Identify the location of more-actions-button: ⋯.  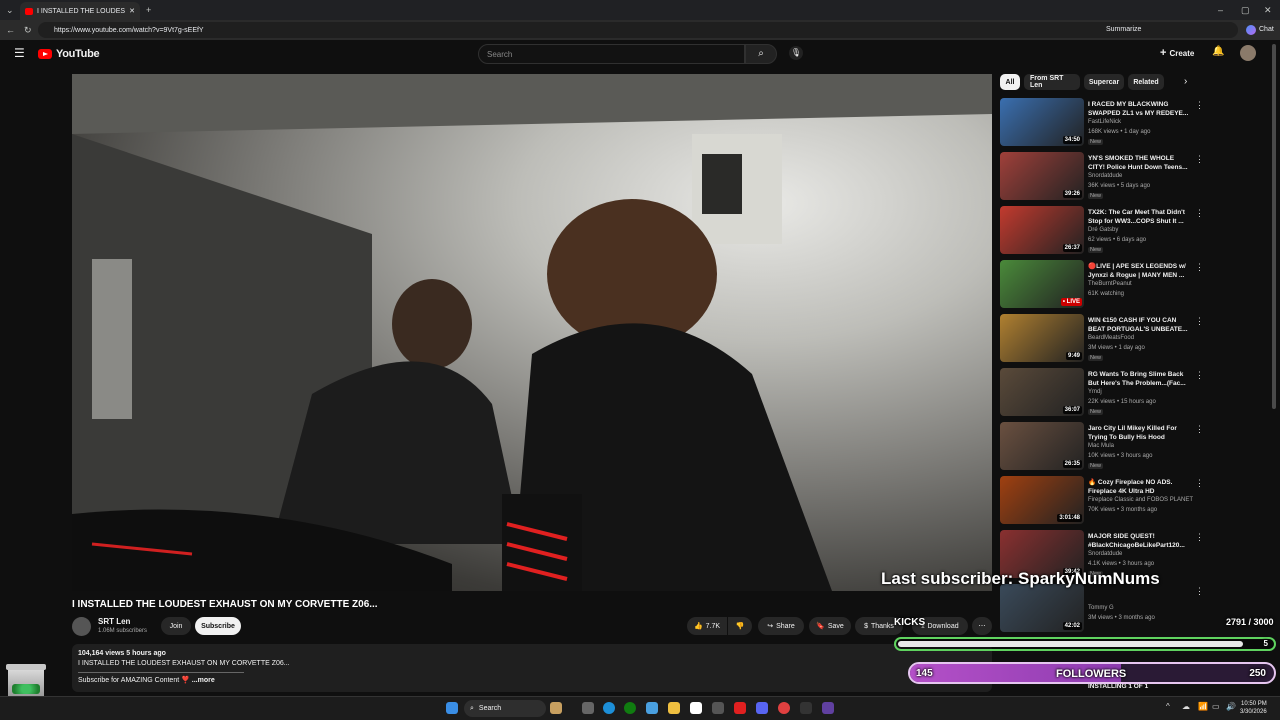
(982, 626).